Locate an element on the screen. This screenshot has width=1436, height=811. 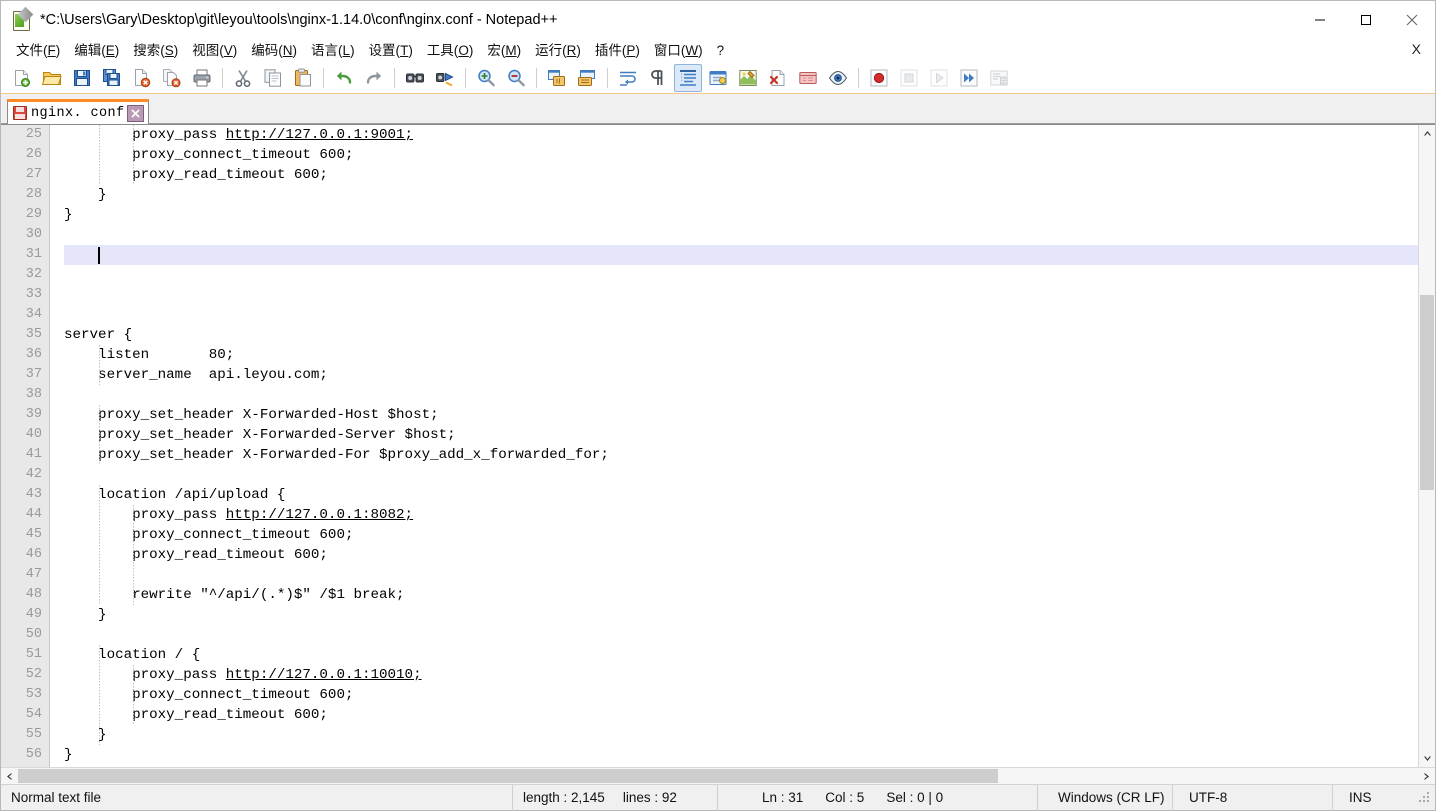
cut-icon is located at coordinates (243, 78).